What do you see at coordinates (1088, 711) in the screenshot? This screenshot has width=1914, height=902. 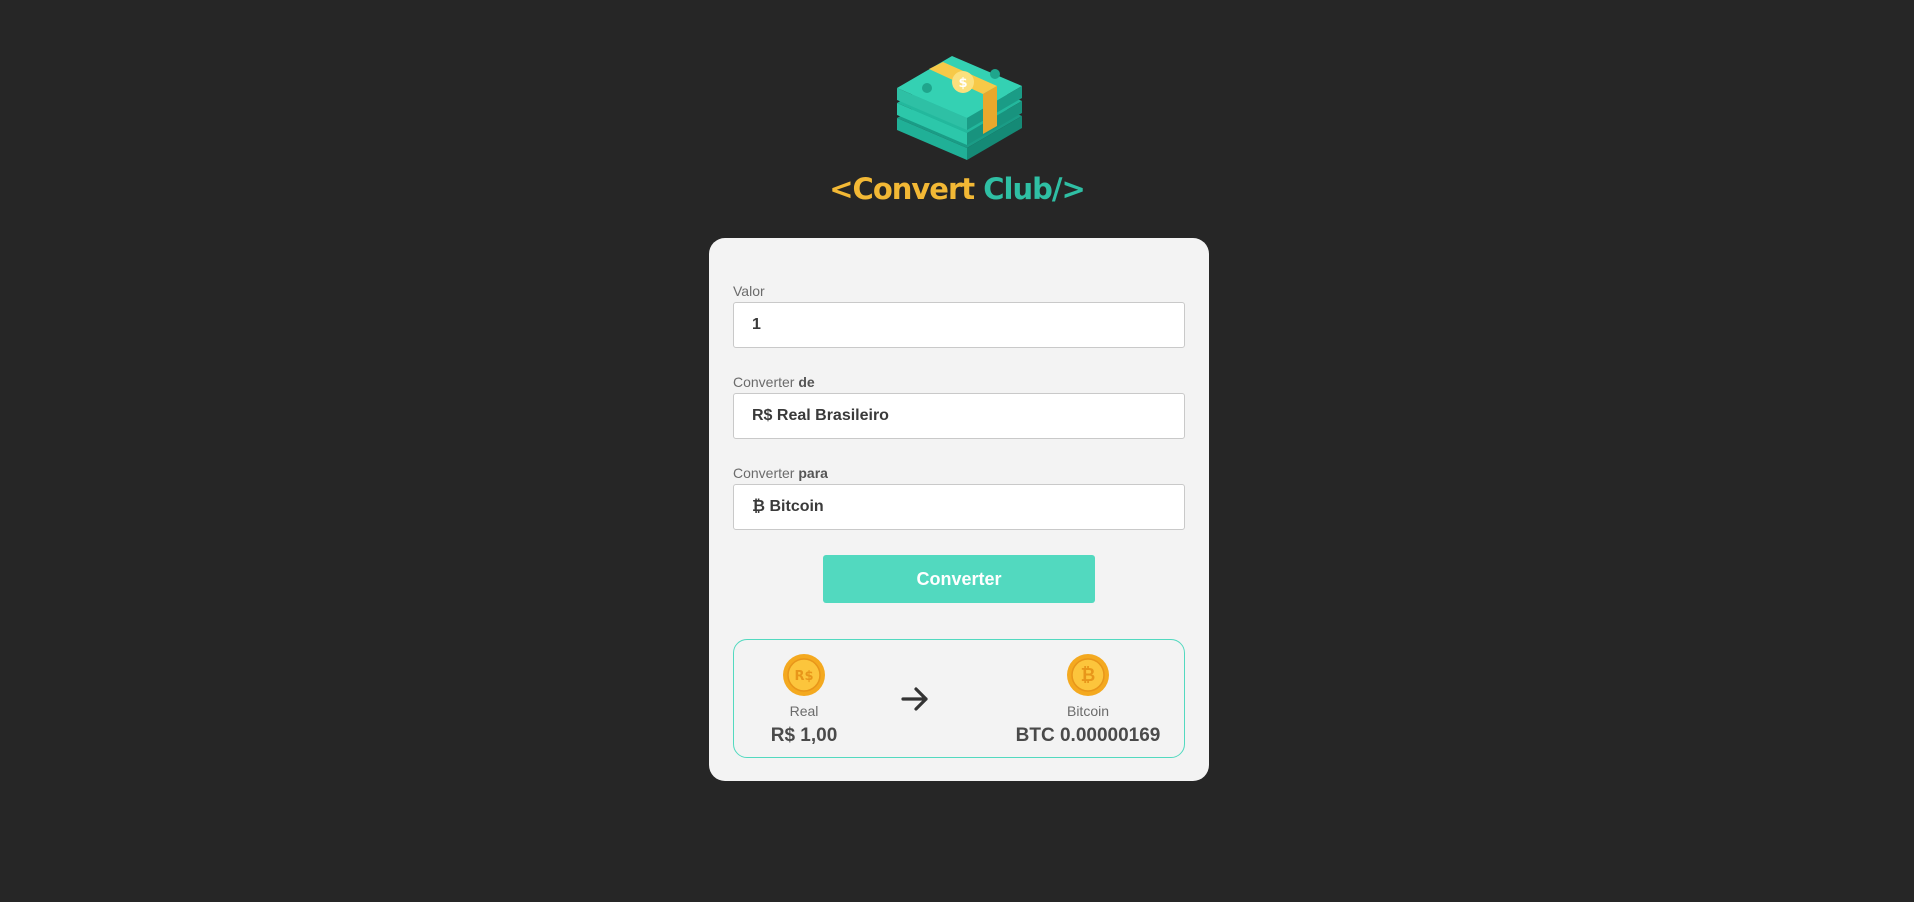 I see `to-currency-name: Bitcoin` at bounding box center [1088, 711].